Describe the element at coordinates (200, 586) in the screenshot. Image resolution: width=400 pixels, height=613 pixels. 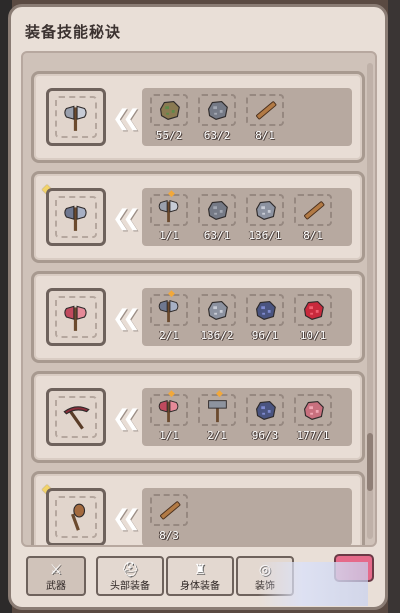
I see `tab-label: 身体装备` at that location.